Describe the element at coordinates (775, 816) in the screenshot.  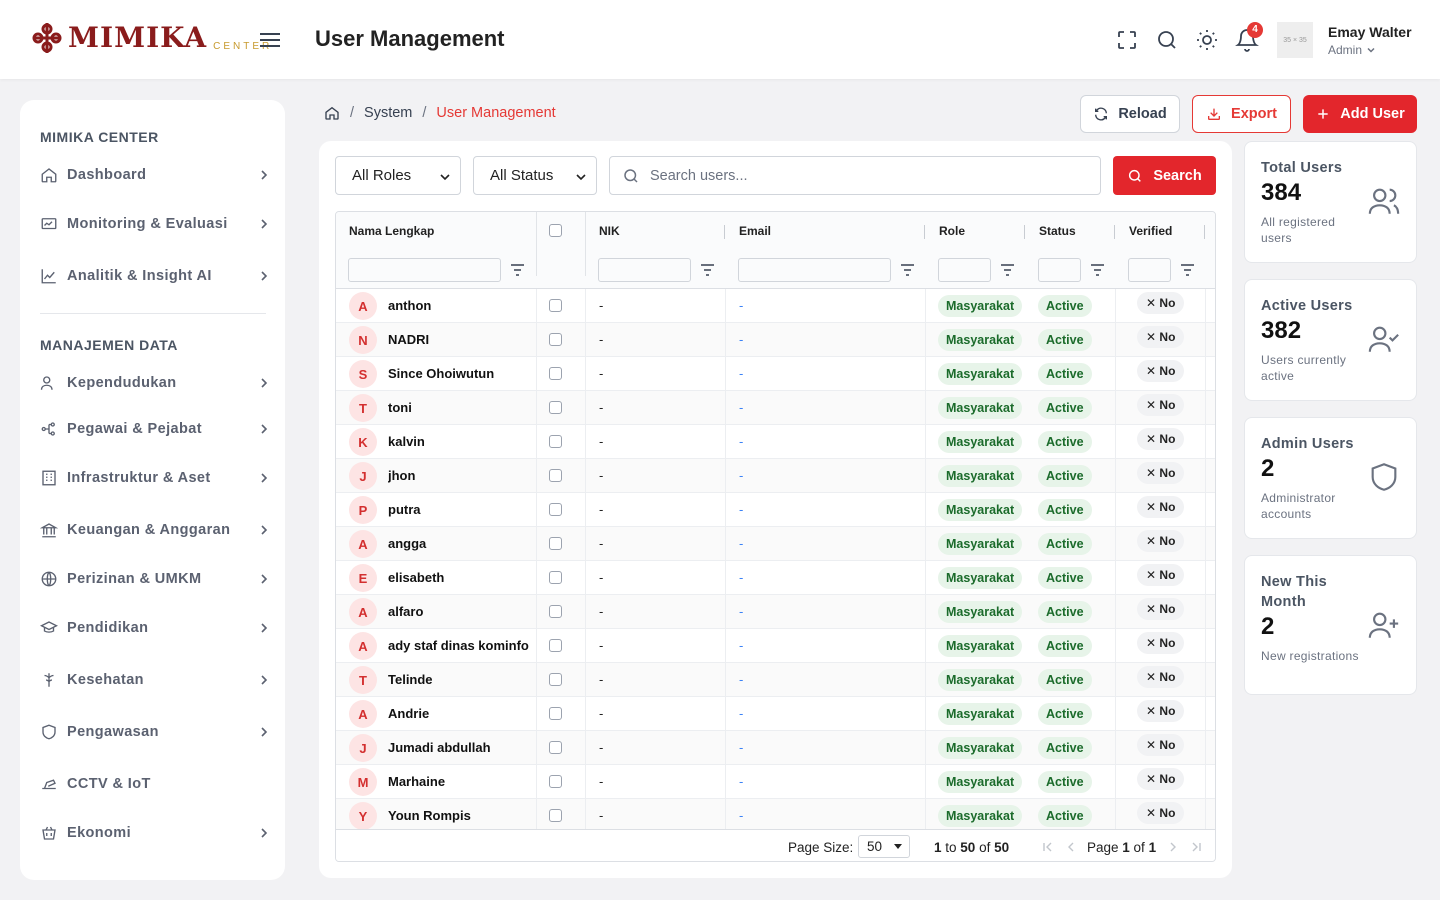
I see `table-row: Y Youn Rompis - - Masyarakat Active ✕ No` at that location.